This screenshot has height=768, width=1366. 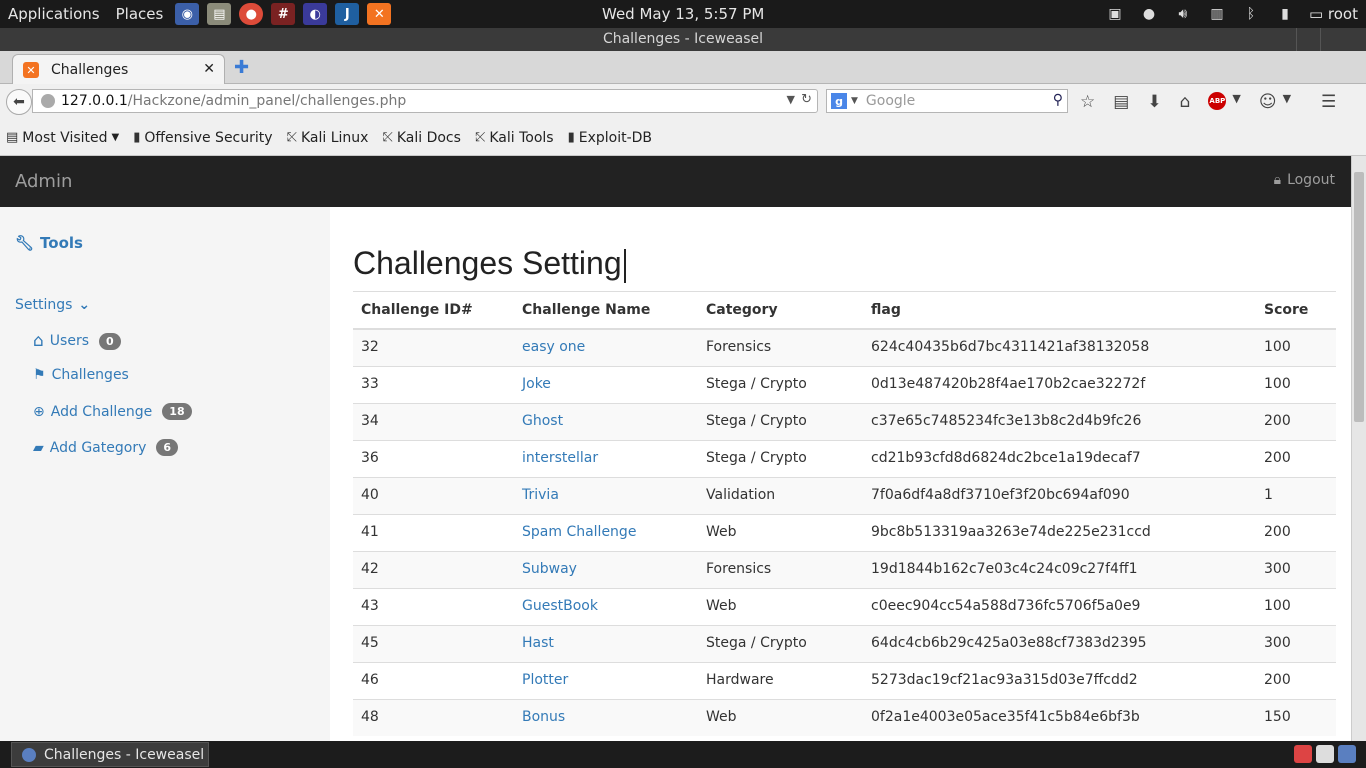 I want to click on bookmark-kali-linux: ⤪ Kali Linux, so click(x=328, y=138).